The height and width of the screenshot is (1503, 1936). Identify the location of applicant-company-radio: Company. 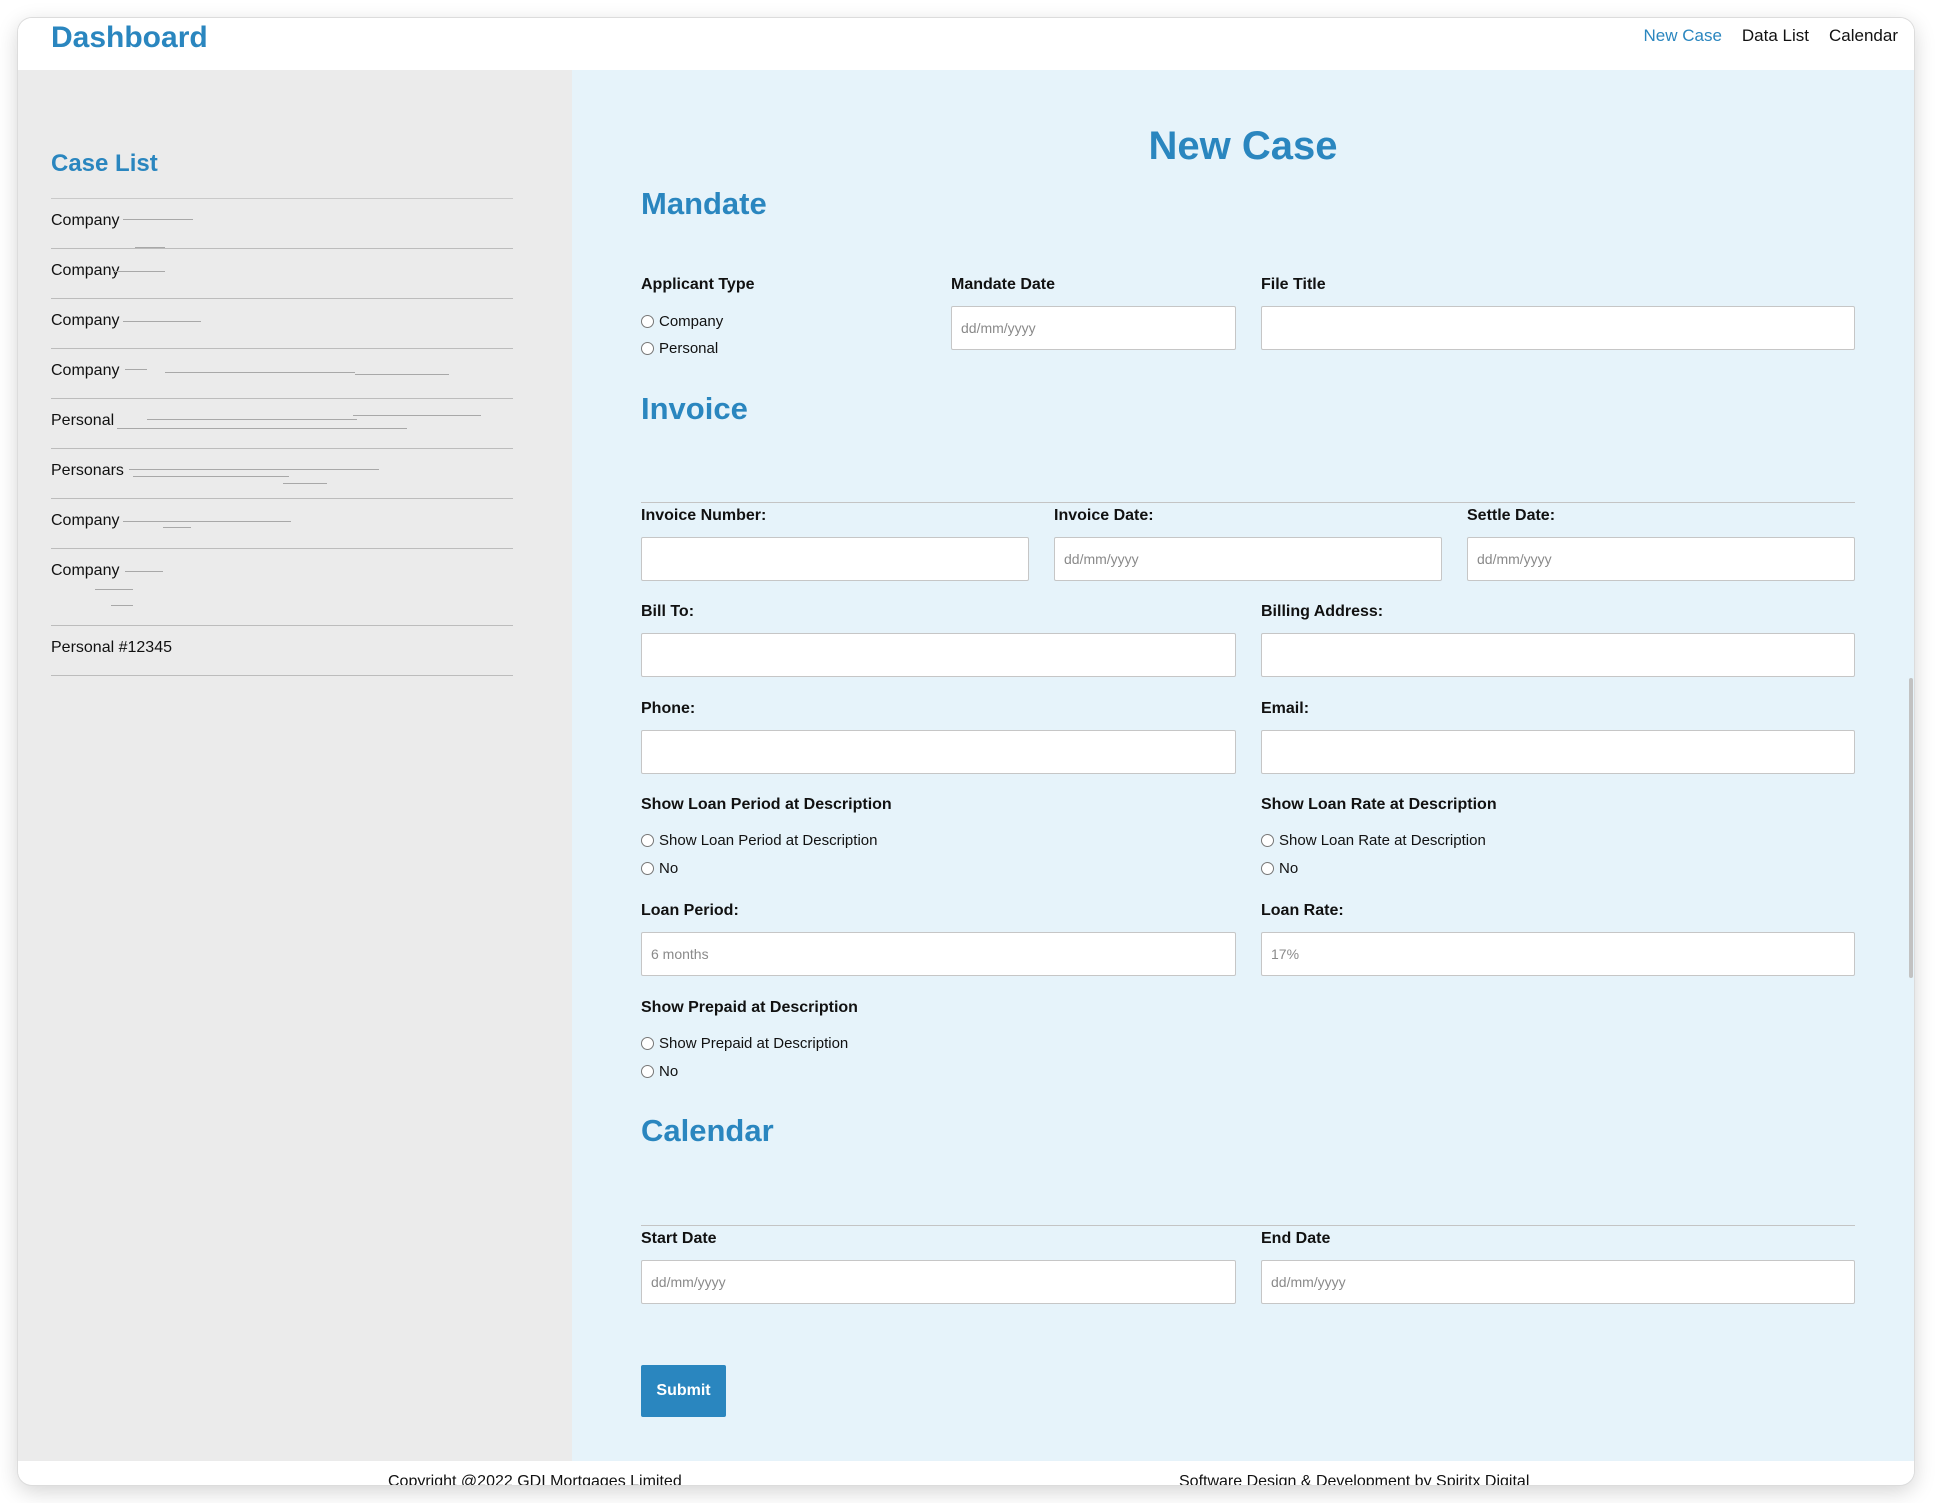
(682, 321).